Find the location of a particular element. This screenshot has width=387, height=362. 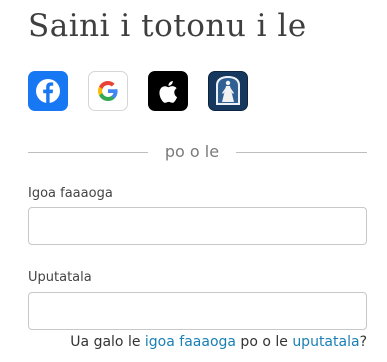

username-input is located at coordinates (197, 226).